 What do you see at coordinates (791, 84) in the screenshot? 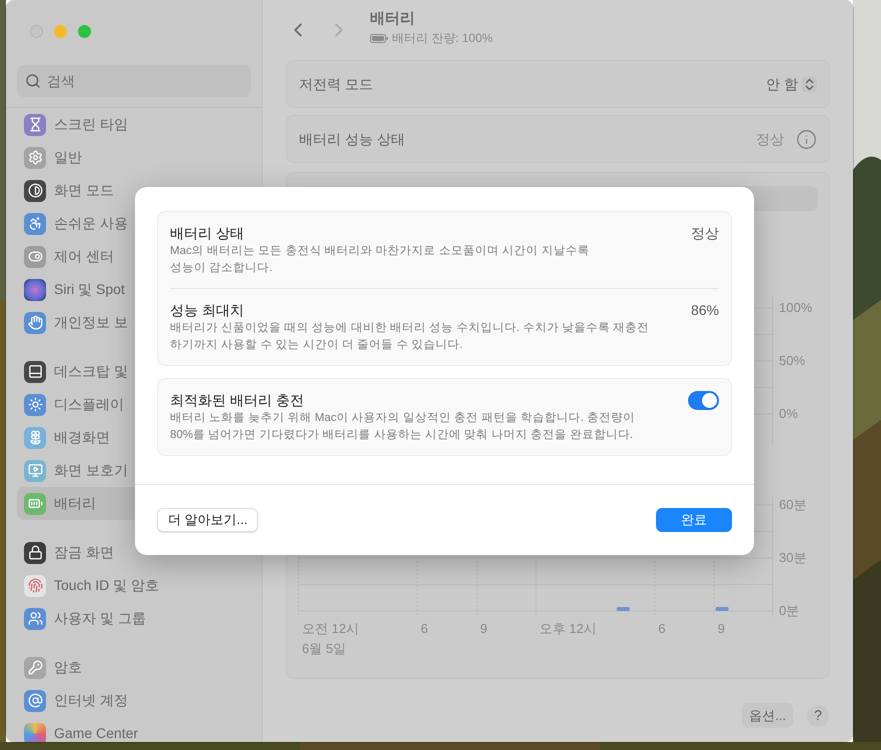
I see `low-power-popup: 안 함` at bounding box center [791, 84].